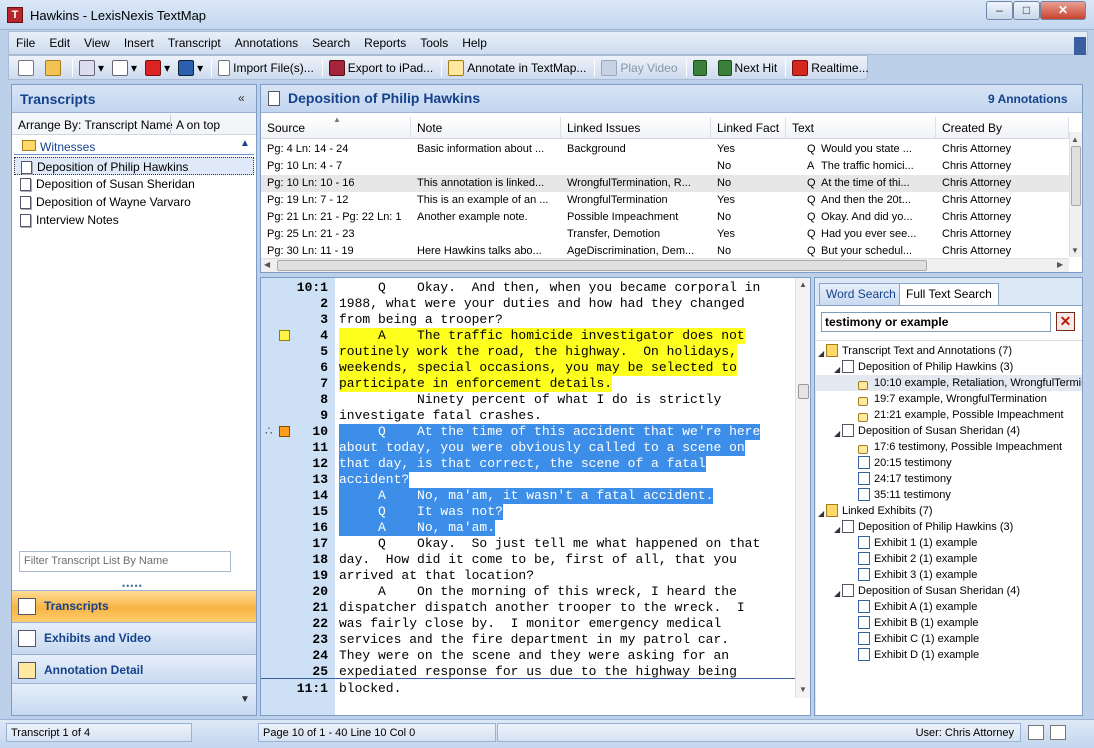 This screenshot has height=748, width=1094. I want to click on tree-node: ◢ Linked Exhibits (7), so click(949, 511).